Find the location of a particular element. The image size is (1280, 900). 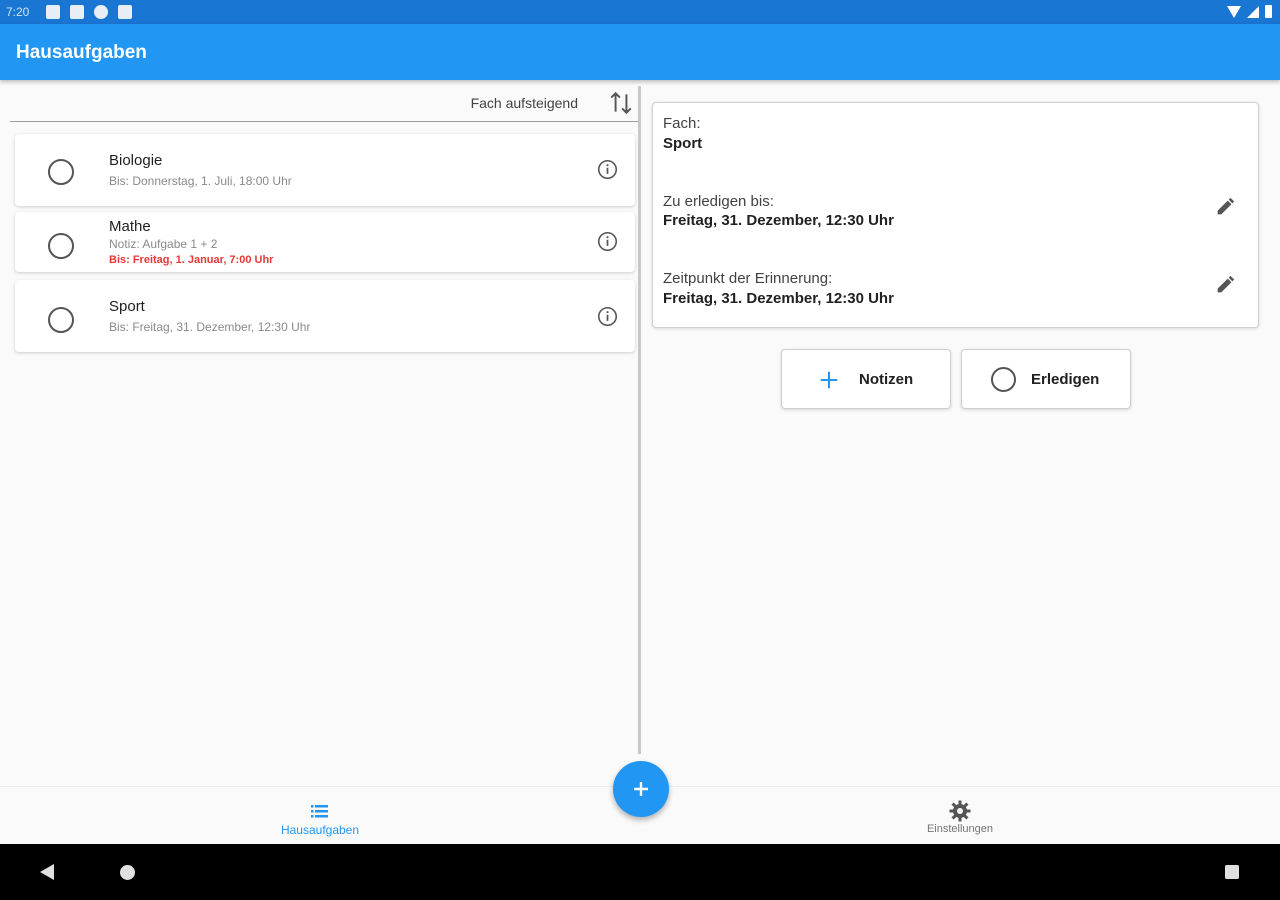

nav-label: Einstellungen is located at coordinates (960, 829).